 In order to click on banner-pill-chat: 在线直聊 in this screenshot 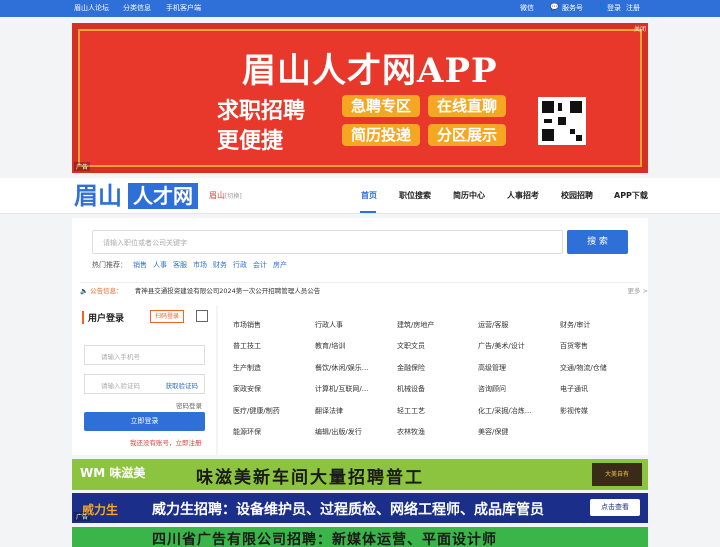, I will do `click(467, 106)`.